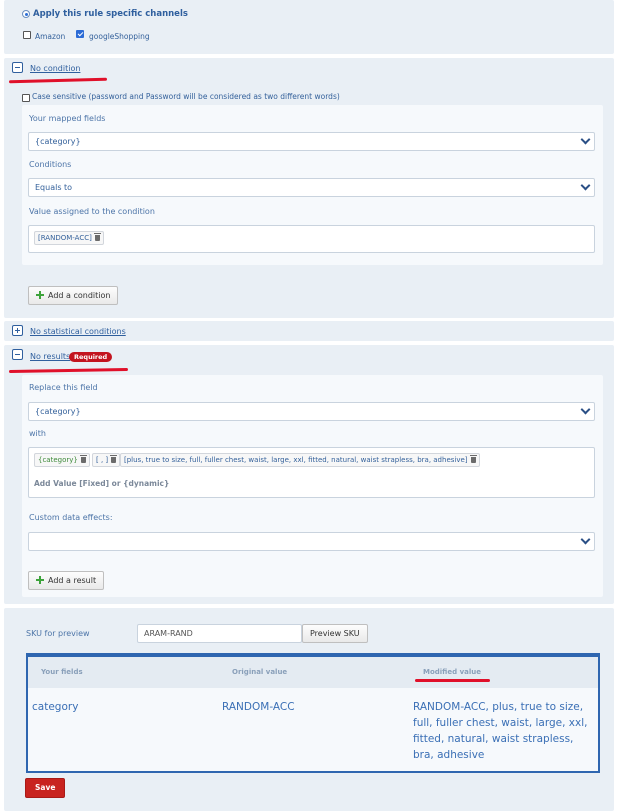 The width and height of the screenshot is (629, 811). I want to click on mapped-field-select: {category}, so click(311, 141).